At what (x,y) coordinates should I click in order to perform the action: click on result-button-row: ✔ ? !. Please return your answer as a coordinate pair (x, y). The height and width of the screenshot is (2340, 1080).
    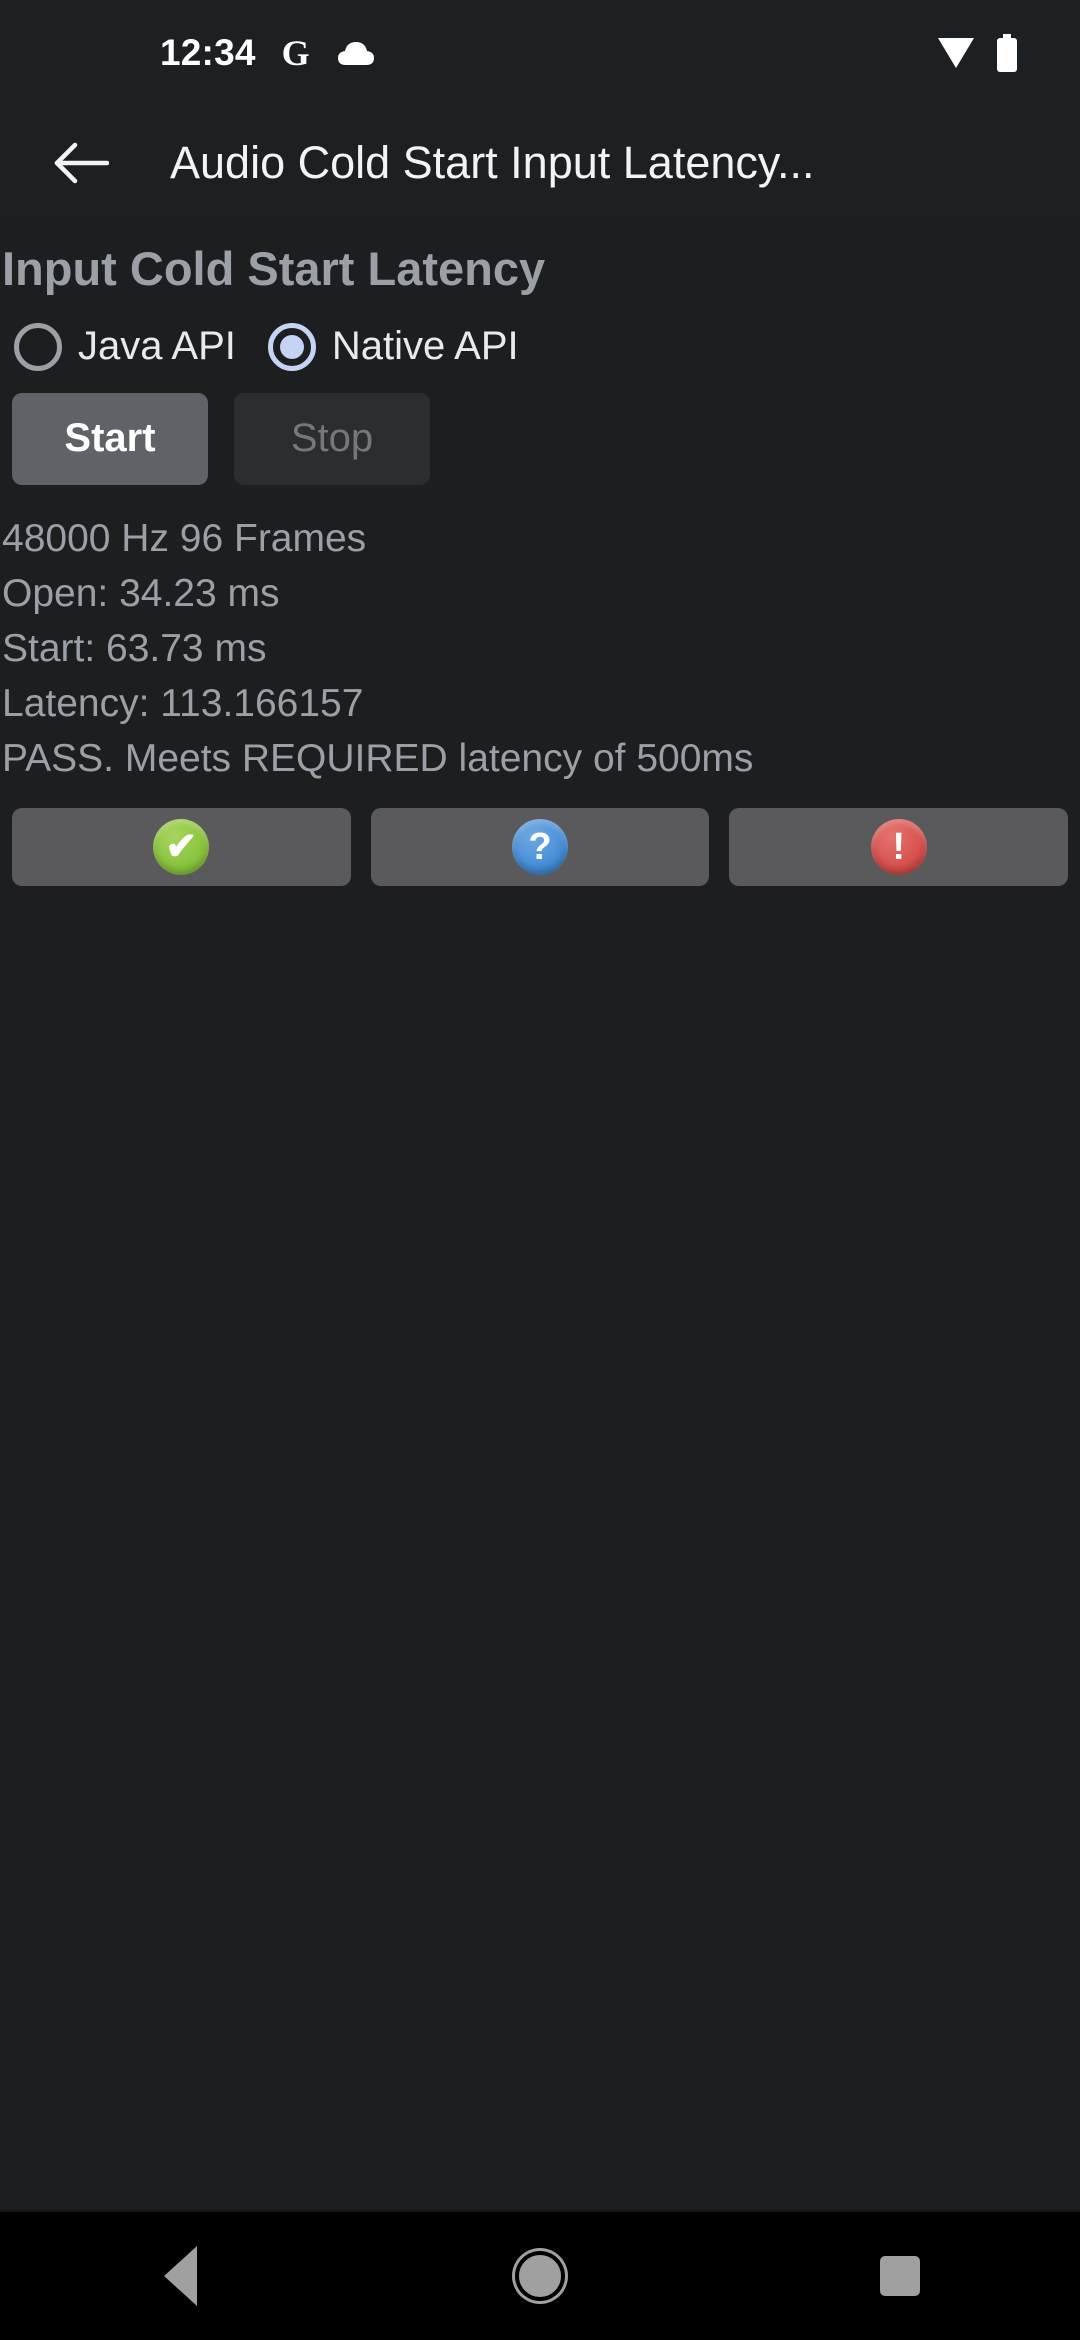
    Looking at the image, I should click on (540, 846).